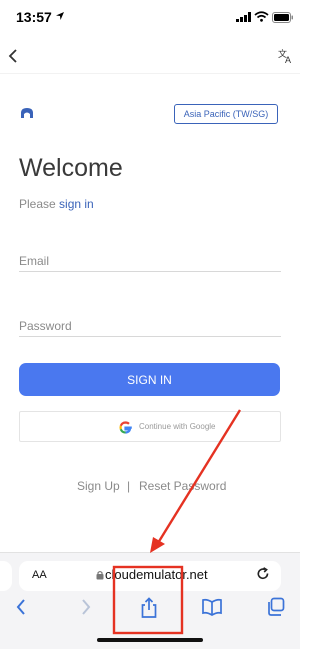  I want to click on reload-icon, so click(263, 574).